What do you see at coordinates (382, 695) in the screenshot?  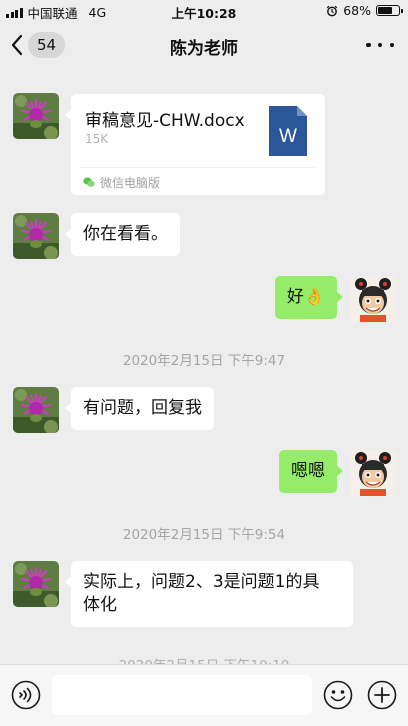 I see `plus-more-icon` at bounding box center [382, 695].